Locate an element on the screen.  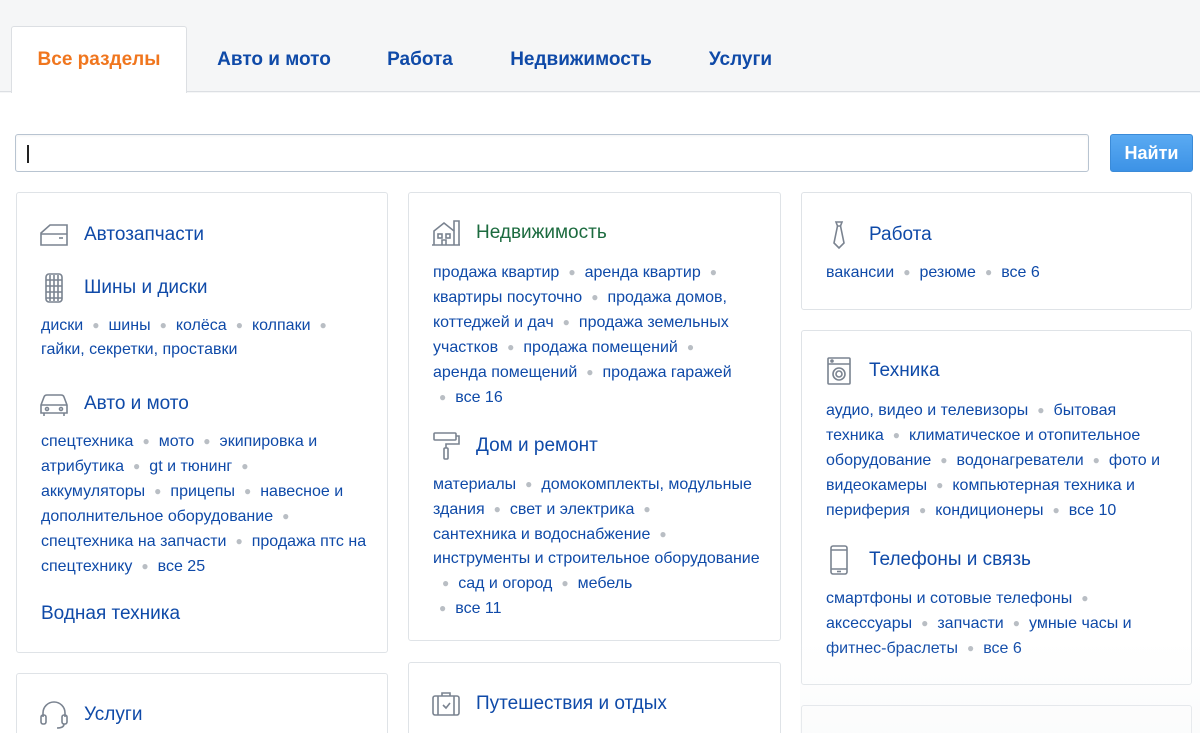
link: колпаки is located at coordinates (281, 325).